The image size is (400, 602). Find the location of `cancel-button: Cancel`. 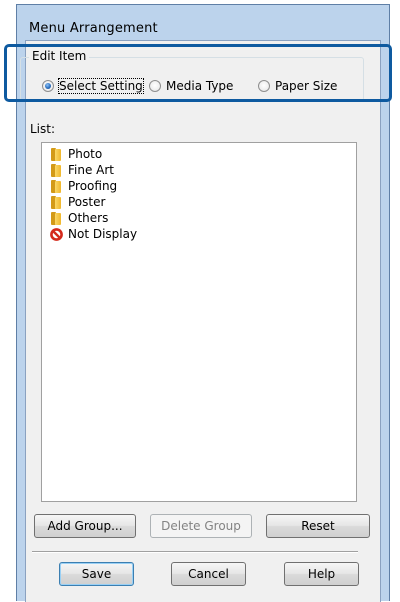

cancel-button: Cancel is located at coordinates (208, 574).